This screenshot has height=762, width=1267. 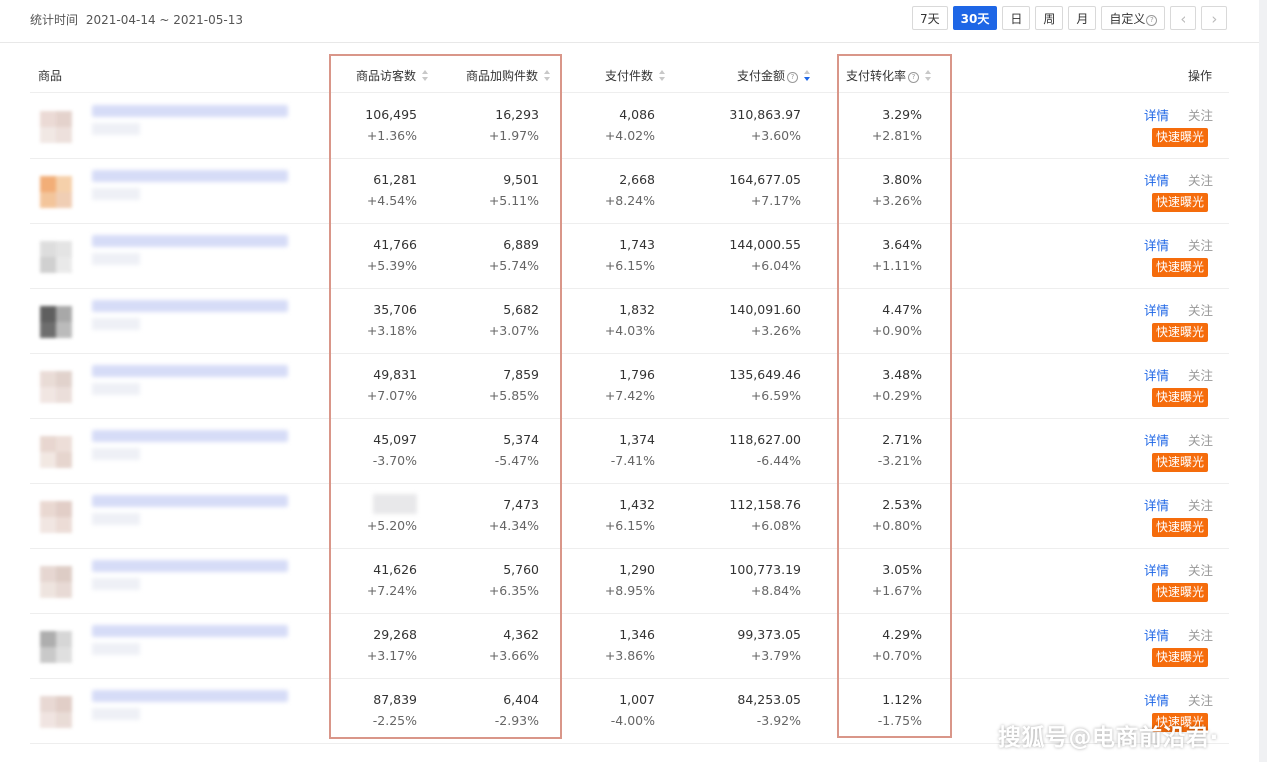 I want to click on pay-items-value: 1,796, so click(x=637, y=374).